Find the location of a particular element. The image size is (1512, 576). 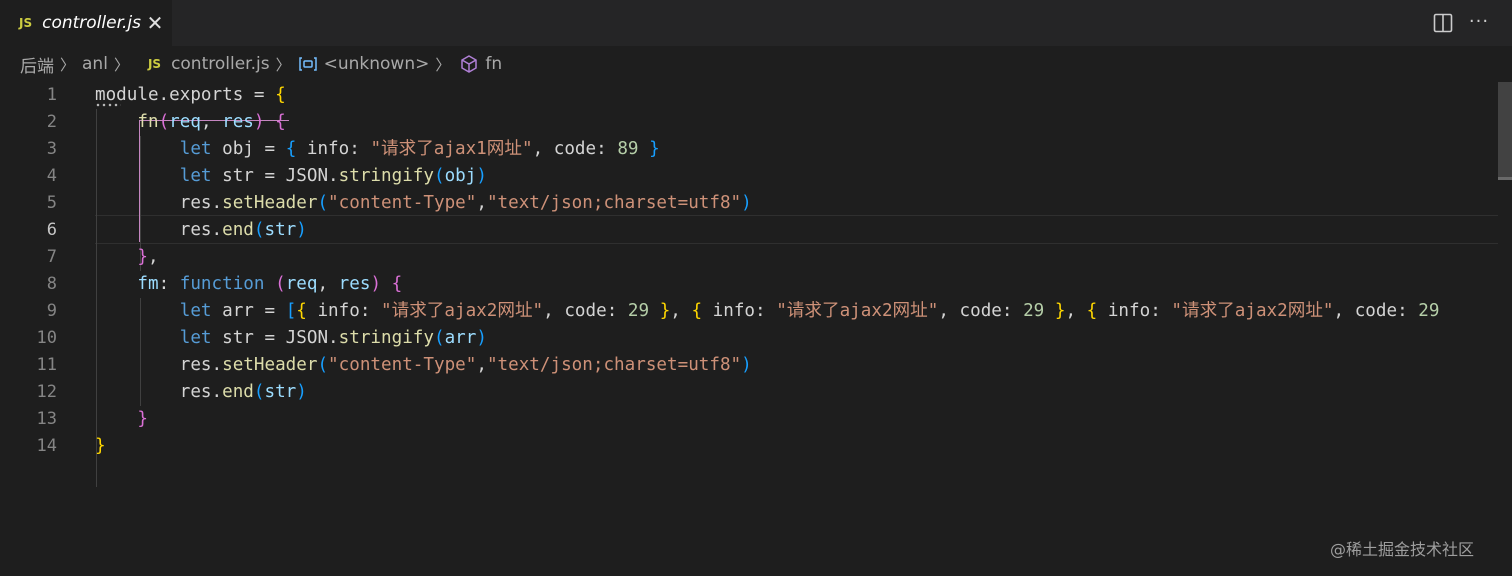

line-number: 6 is located at coordinates (51, 230).